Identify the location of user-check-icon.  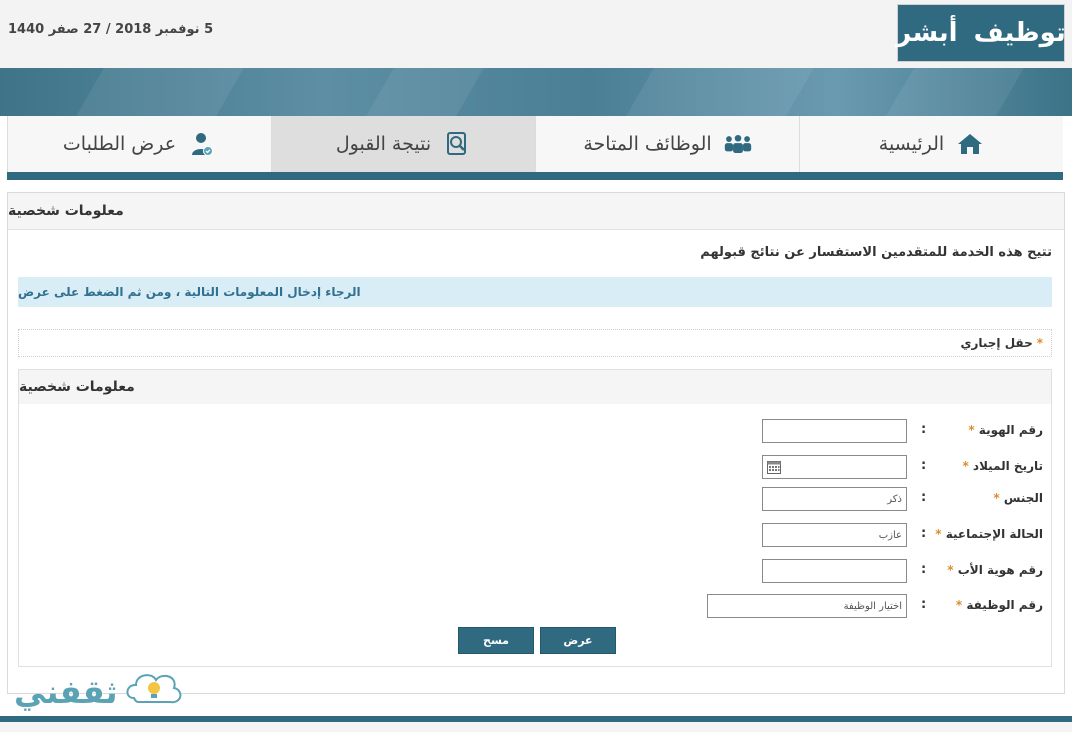
(202, 144).